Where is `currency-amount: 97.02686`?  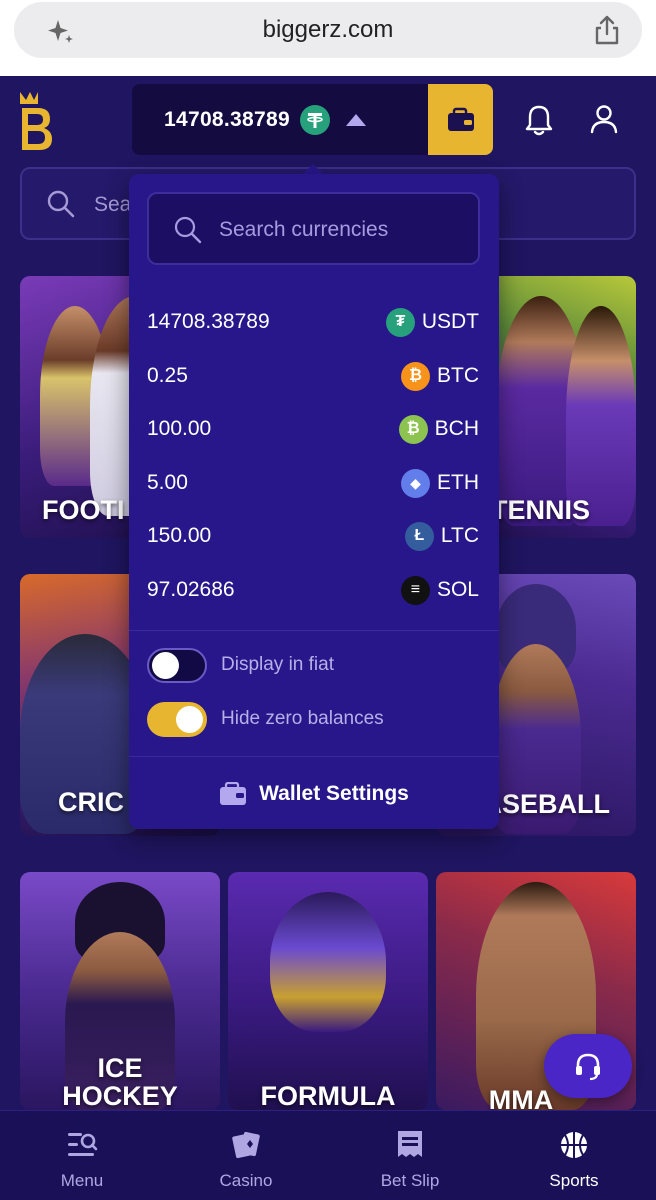 currency-amount: 97.02686 is located at coordinates (191, 589).